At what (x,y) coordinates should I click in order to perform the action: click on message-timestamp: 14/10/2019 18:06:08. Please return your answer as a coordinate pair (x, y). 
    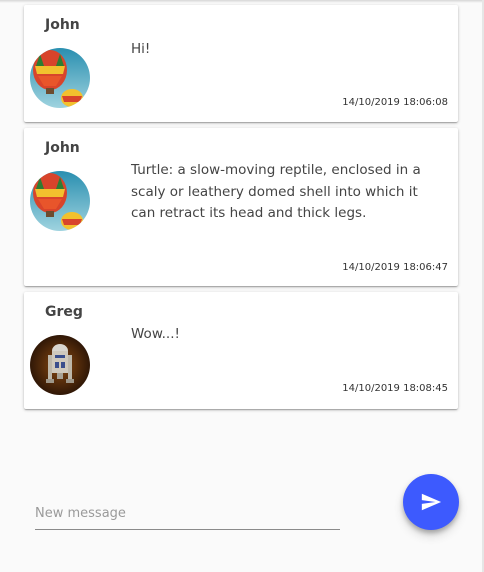
    Looking at the image, I should click on (395, 102).